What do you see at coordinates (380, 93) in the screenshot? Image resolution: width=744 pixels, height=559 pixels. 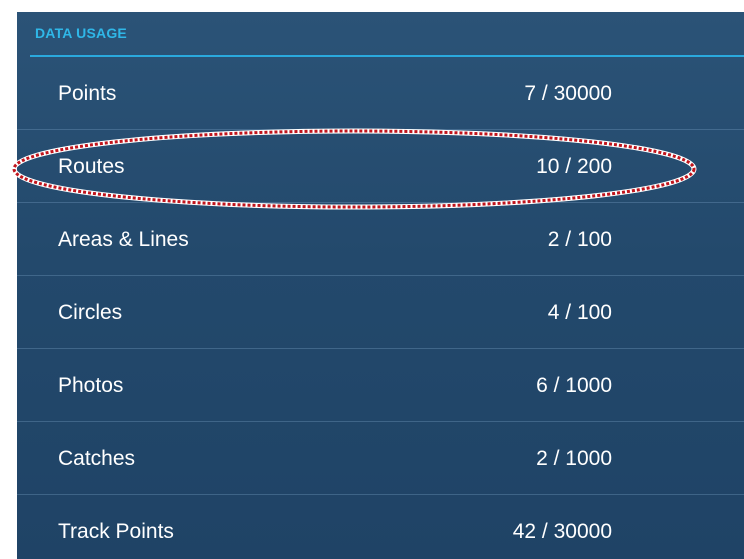 I see `list-item-points: Points 7 / 30000` at bounding box center [380, 93].